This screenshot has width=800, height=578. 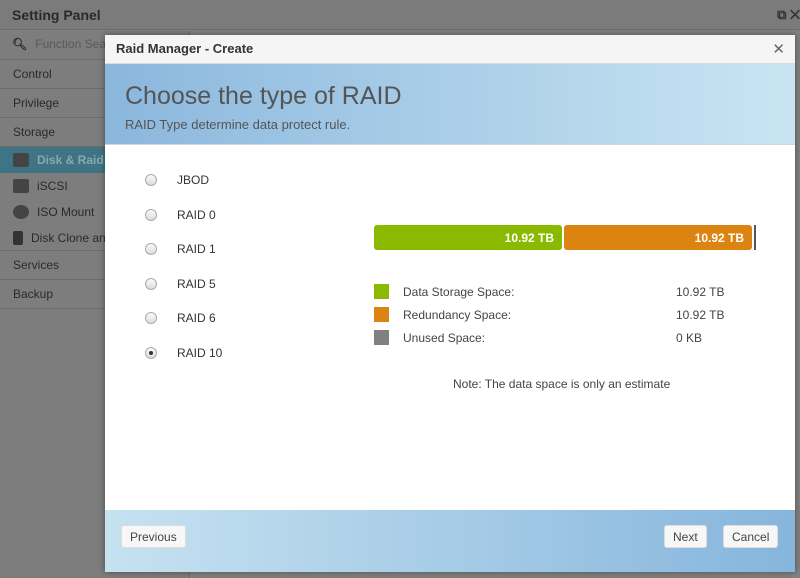 What do you see at coordinates (468, 237) in the screenshot?
I see `data-storage-segment: 10.92 TB` at bounding box center [468, 237].